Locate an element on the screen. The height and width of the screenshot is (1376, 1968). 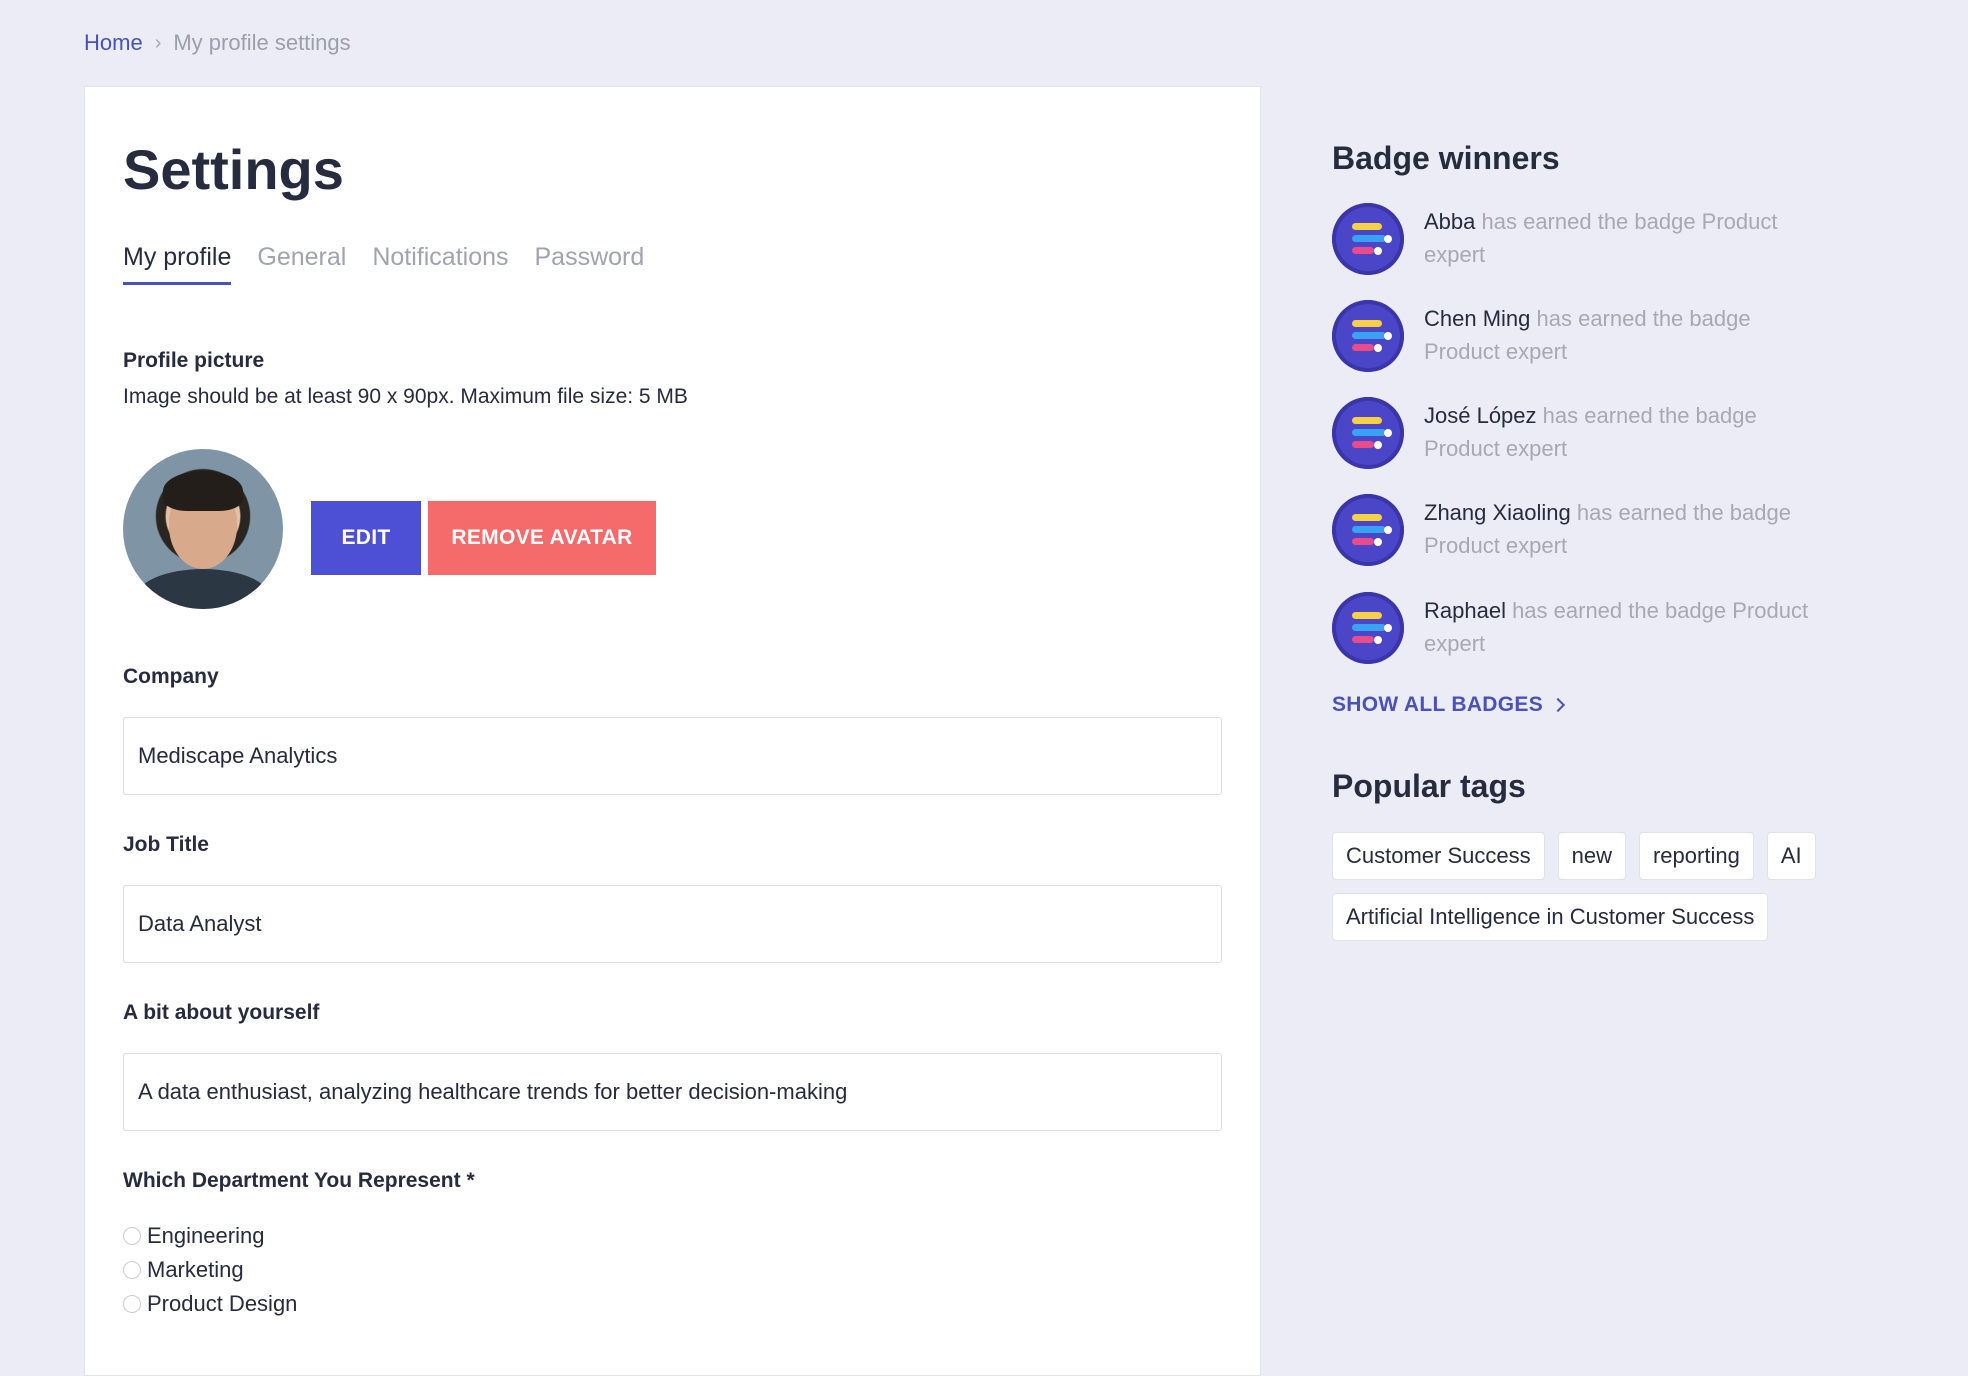
about-label: A bit about yourself is located at coordinates (221, 1012).